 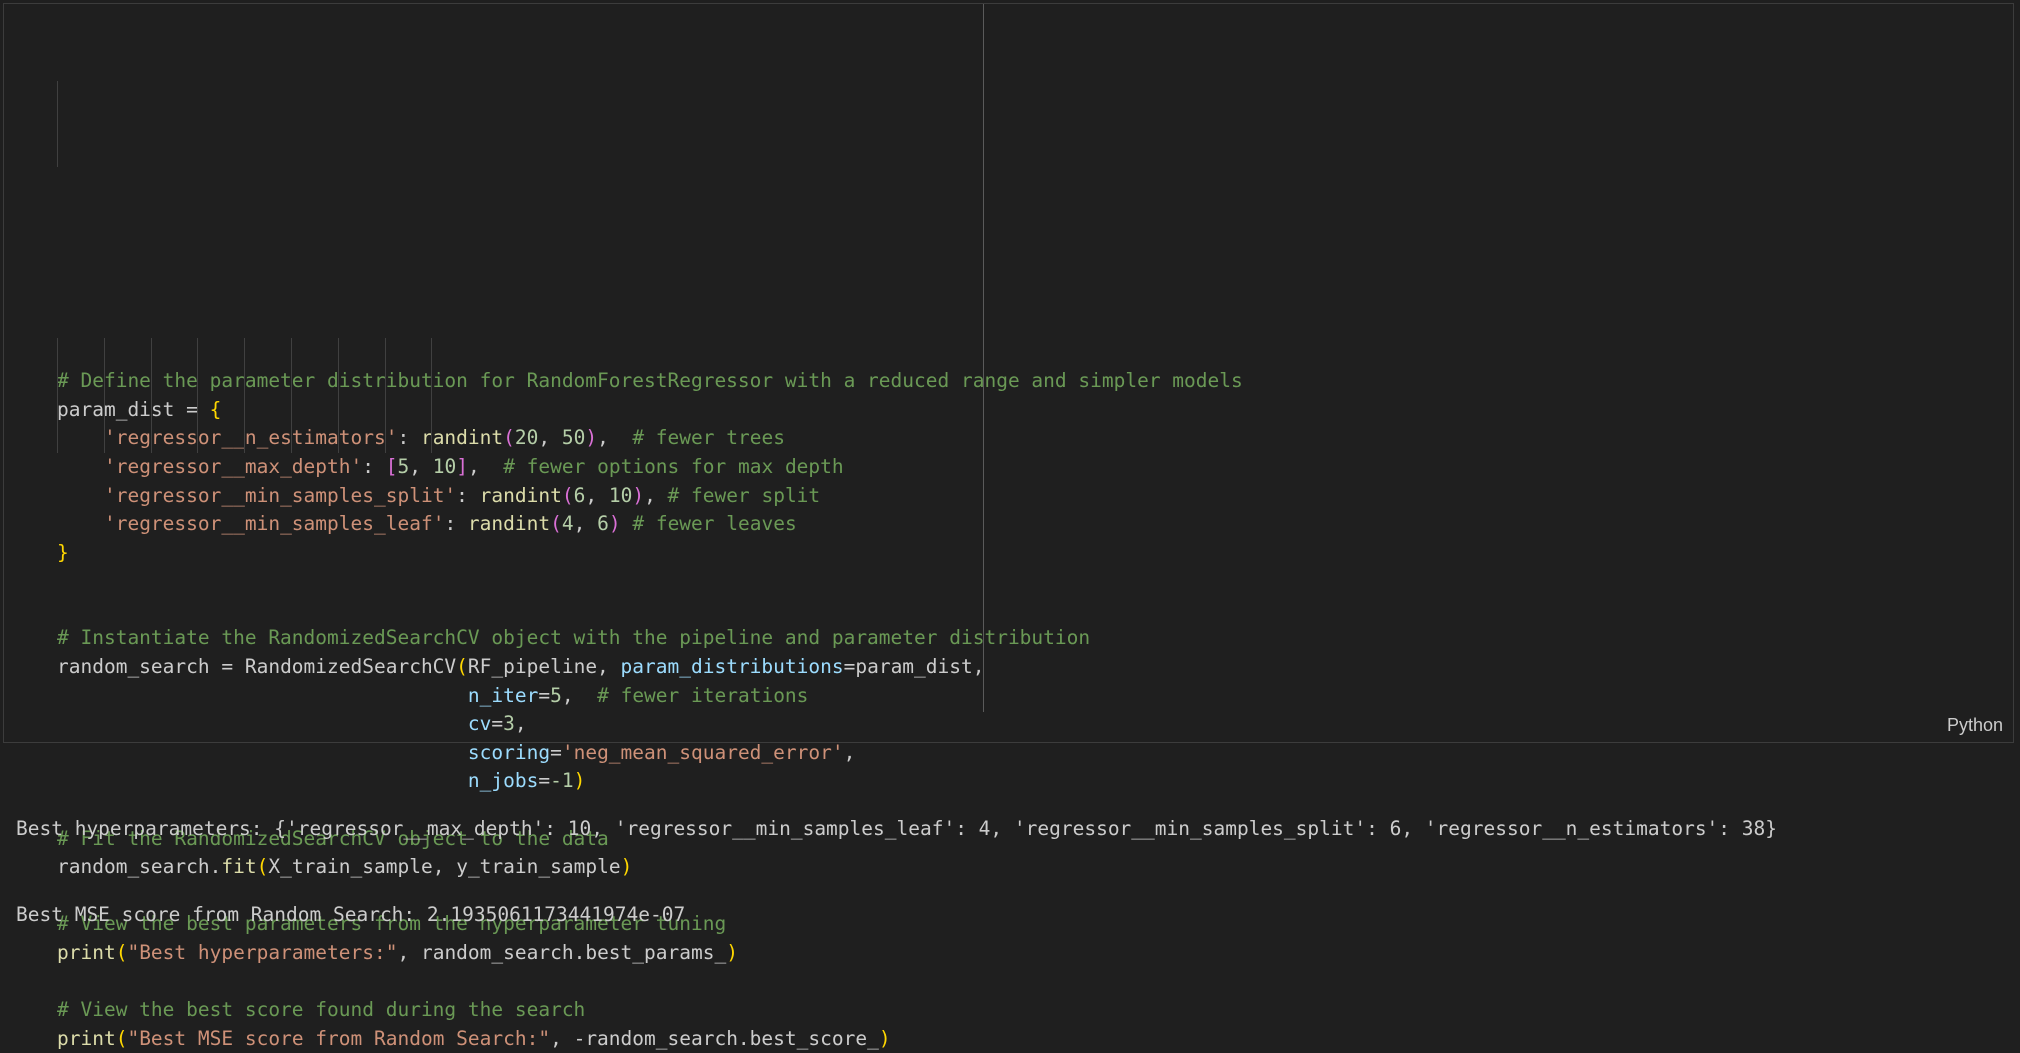 What do you see at coordinates (526, 438) in the screenshot?
I see `code-token: 20` at bounding box center [526, 438].